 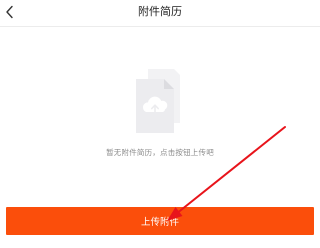 I want to click on cloud-upload-document-icon, so click(x=158, y=101).